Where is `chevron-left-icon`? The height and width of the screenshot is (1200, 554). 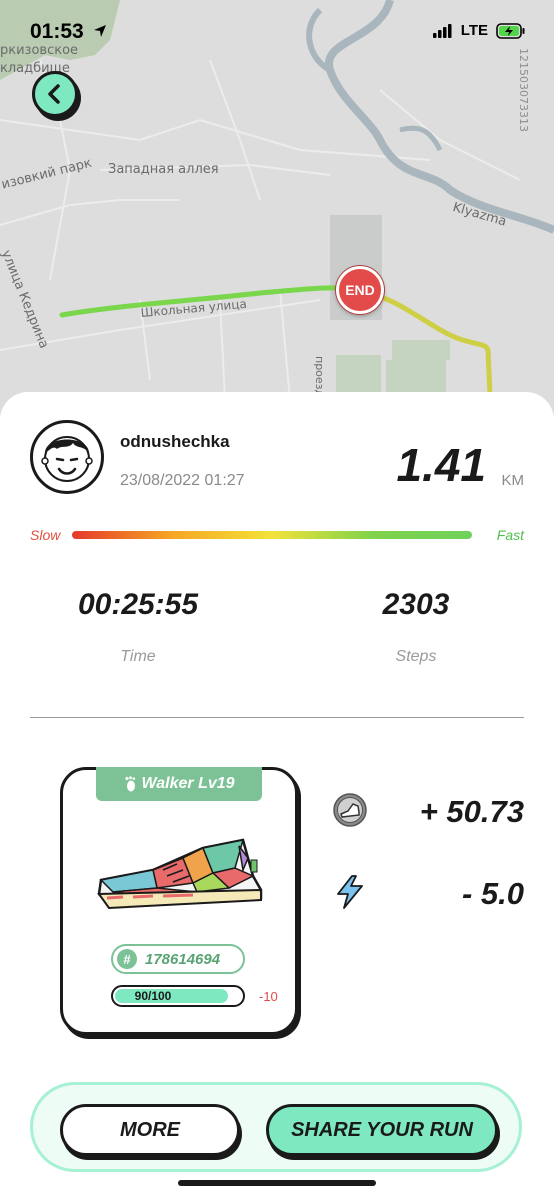
chevron-left-icon is located at coordinates (54, 94).